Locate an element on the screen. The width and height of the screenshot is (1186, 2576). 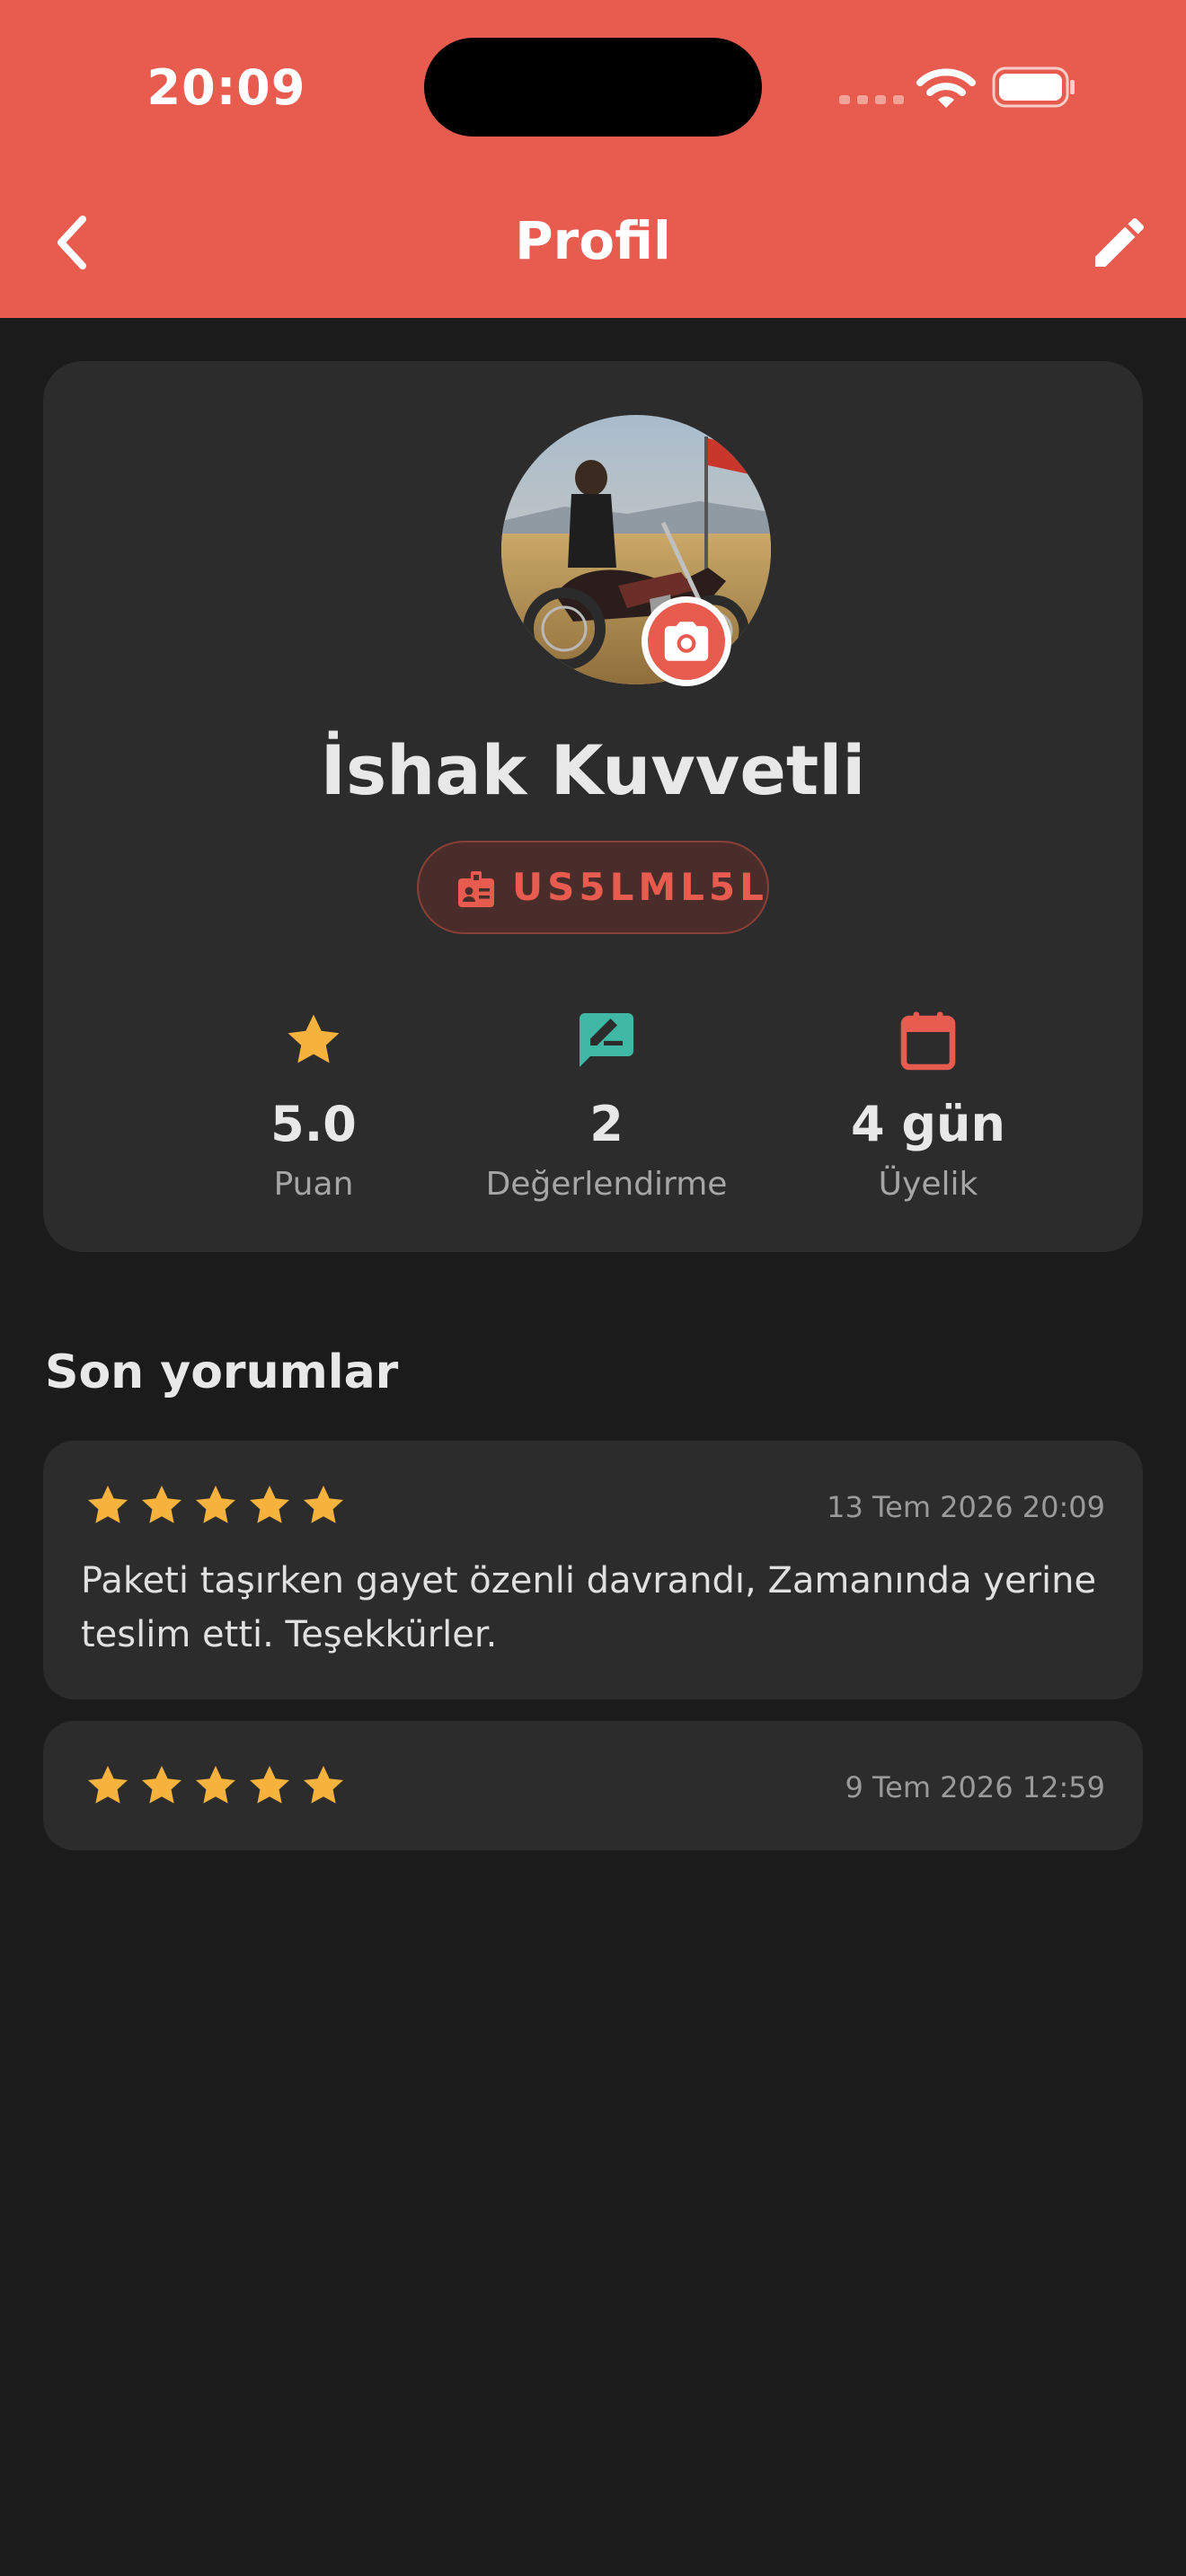
user-code: US5LML5L is located at coordinates (640, 887).